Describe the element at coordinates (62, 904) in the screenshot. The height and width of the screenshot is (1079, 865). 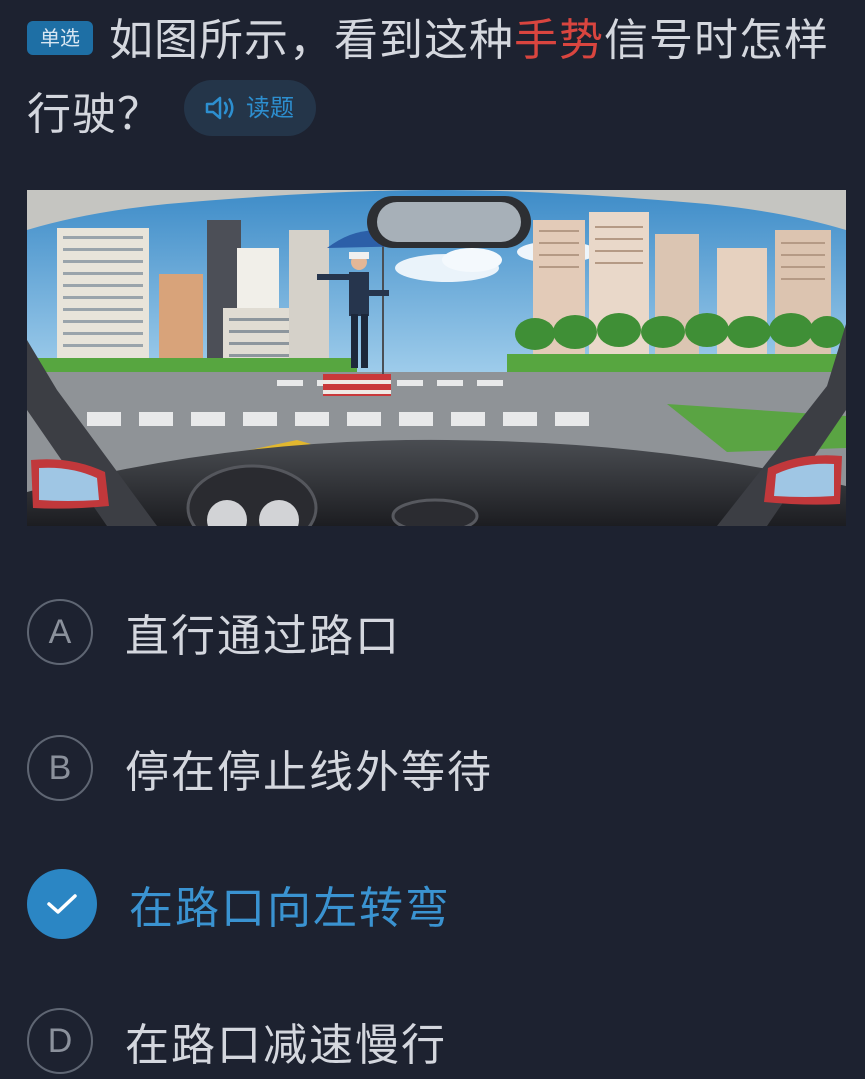
I see `selected-check-icon` at that location.